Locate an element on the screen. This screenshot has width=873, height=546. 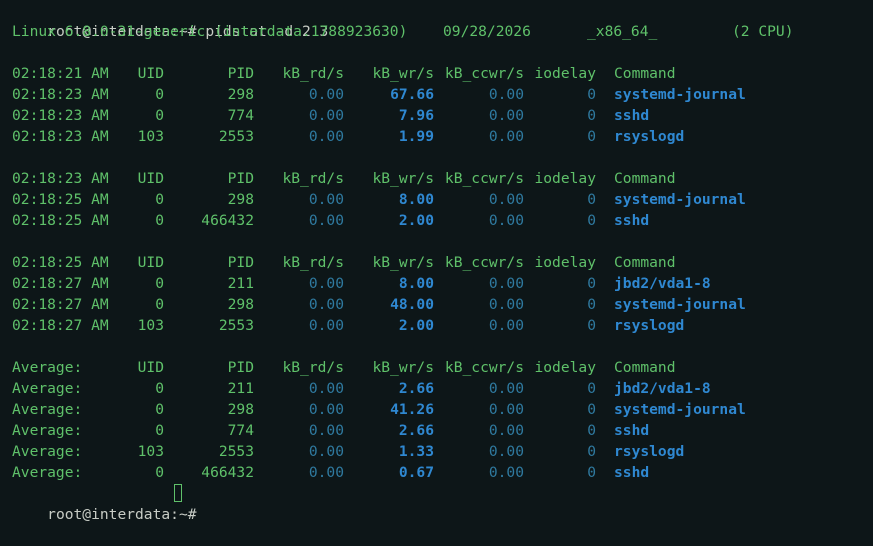
date-info: 09/28/2026 is located at coordinates (487, 31).